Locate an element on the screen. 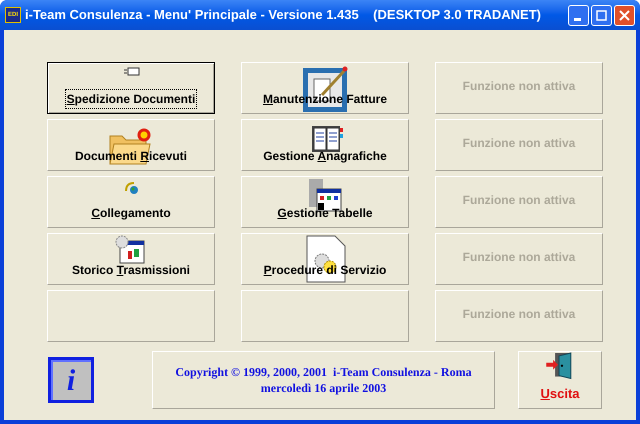 Image resolution: width=640 pixels, height=424 pixels. card-icon is located at coordinates (132, 72).